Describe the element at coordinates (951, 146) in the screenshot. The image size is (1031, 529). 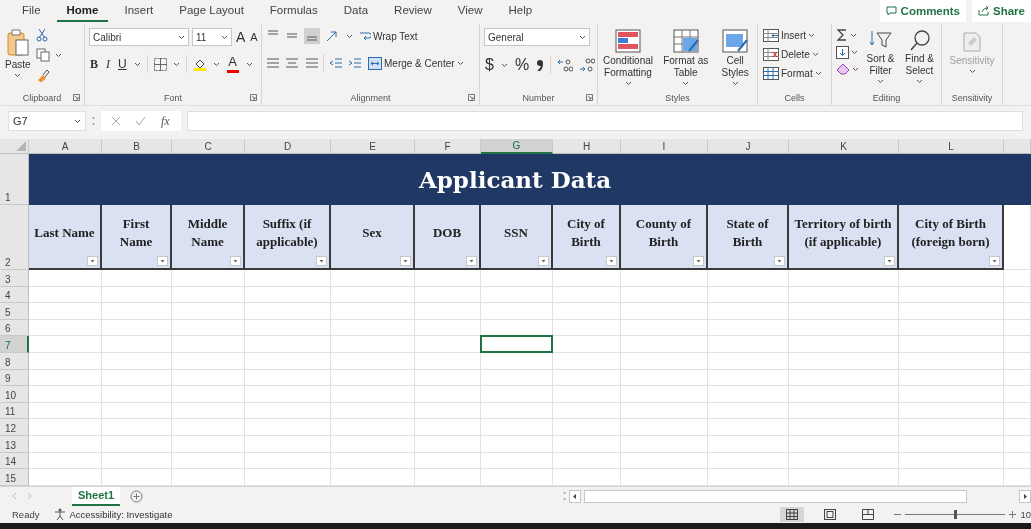
I see `column-header: L` at that location.